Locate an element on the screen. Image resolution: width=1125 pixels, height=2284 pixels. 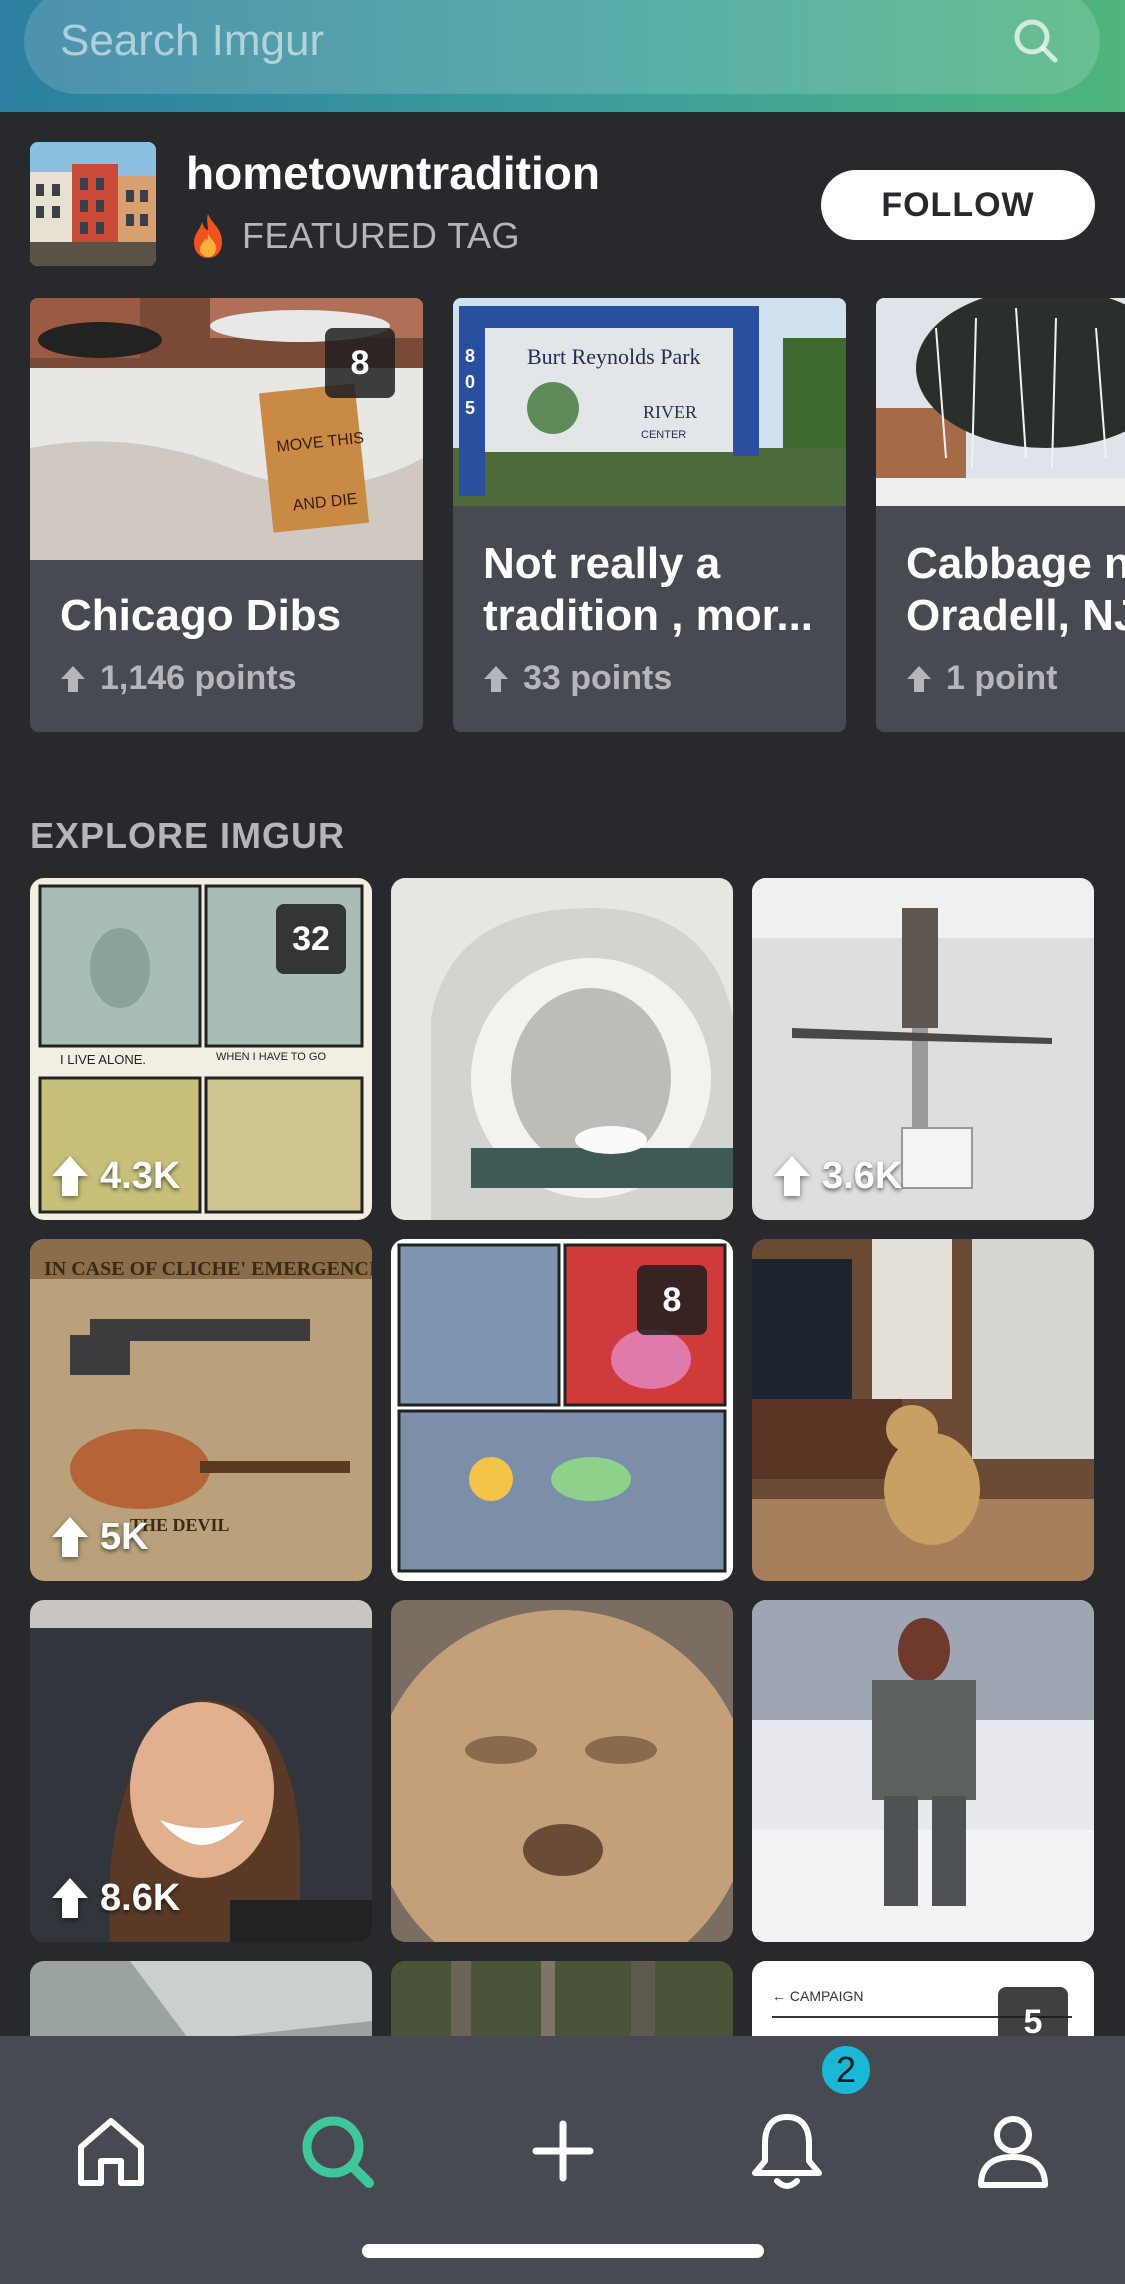
home-icon is located at coordinates (111, 2151).